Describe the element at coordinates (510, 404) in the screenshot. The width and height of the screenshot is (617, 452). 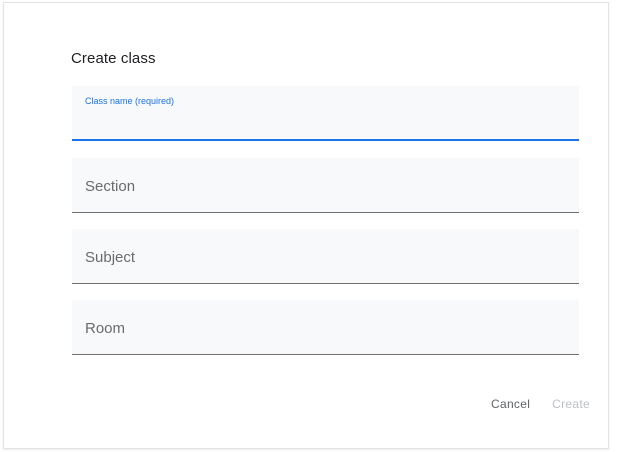
I see `cancel-button: Cancel` at that location.